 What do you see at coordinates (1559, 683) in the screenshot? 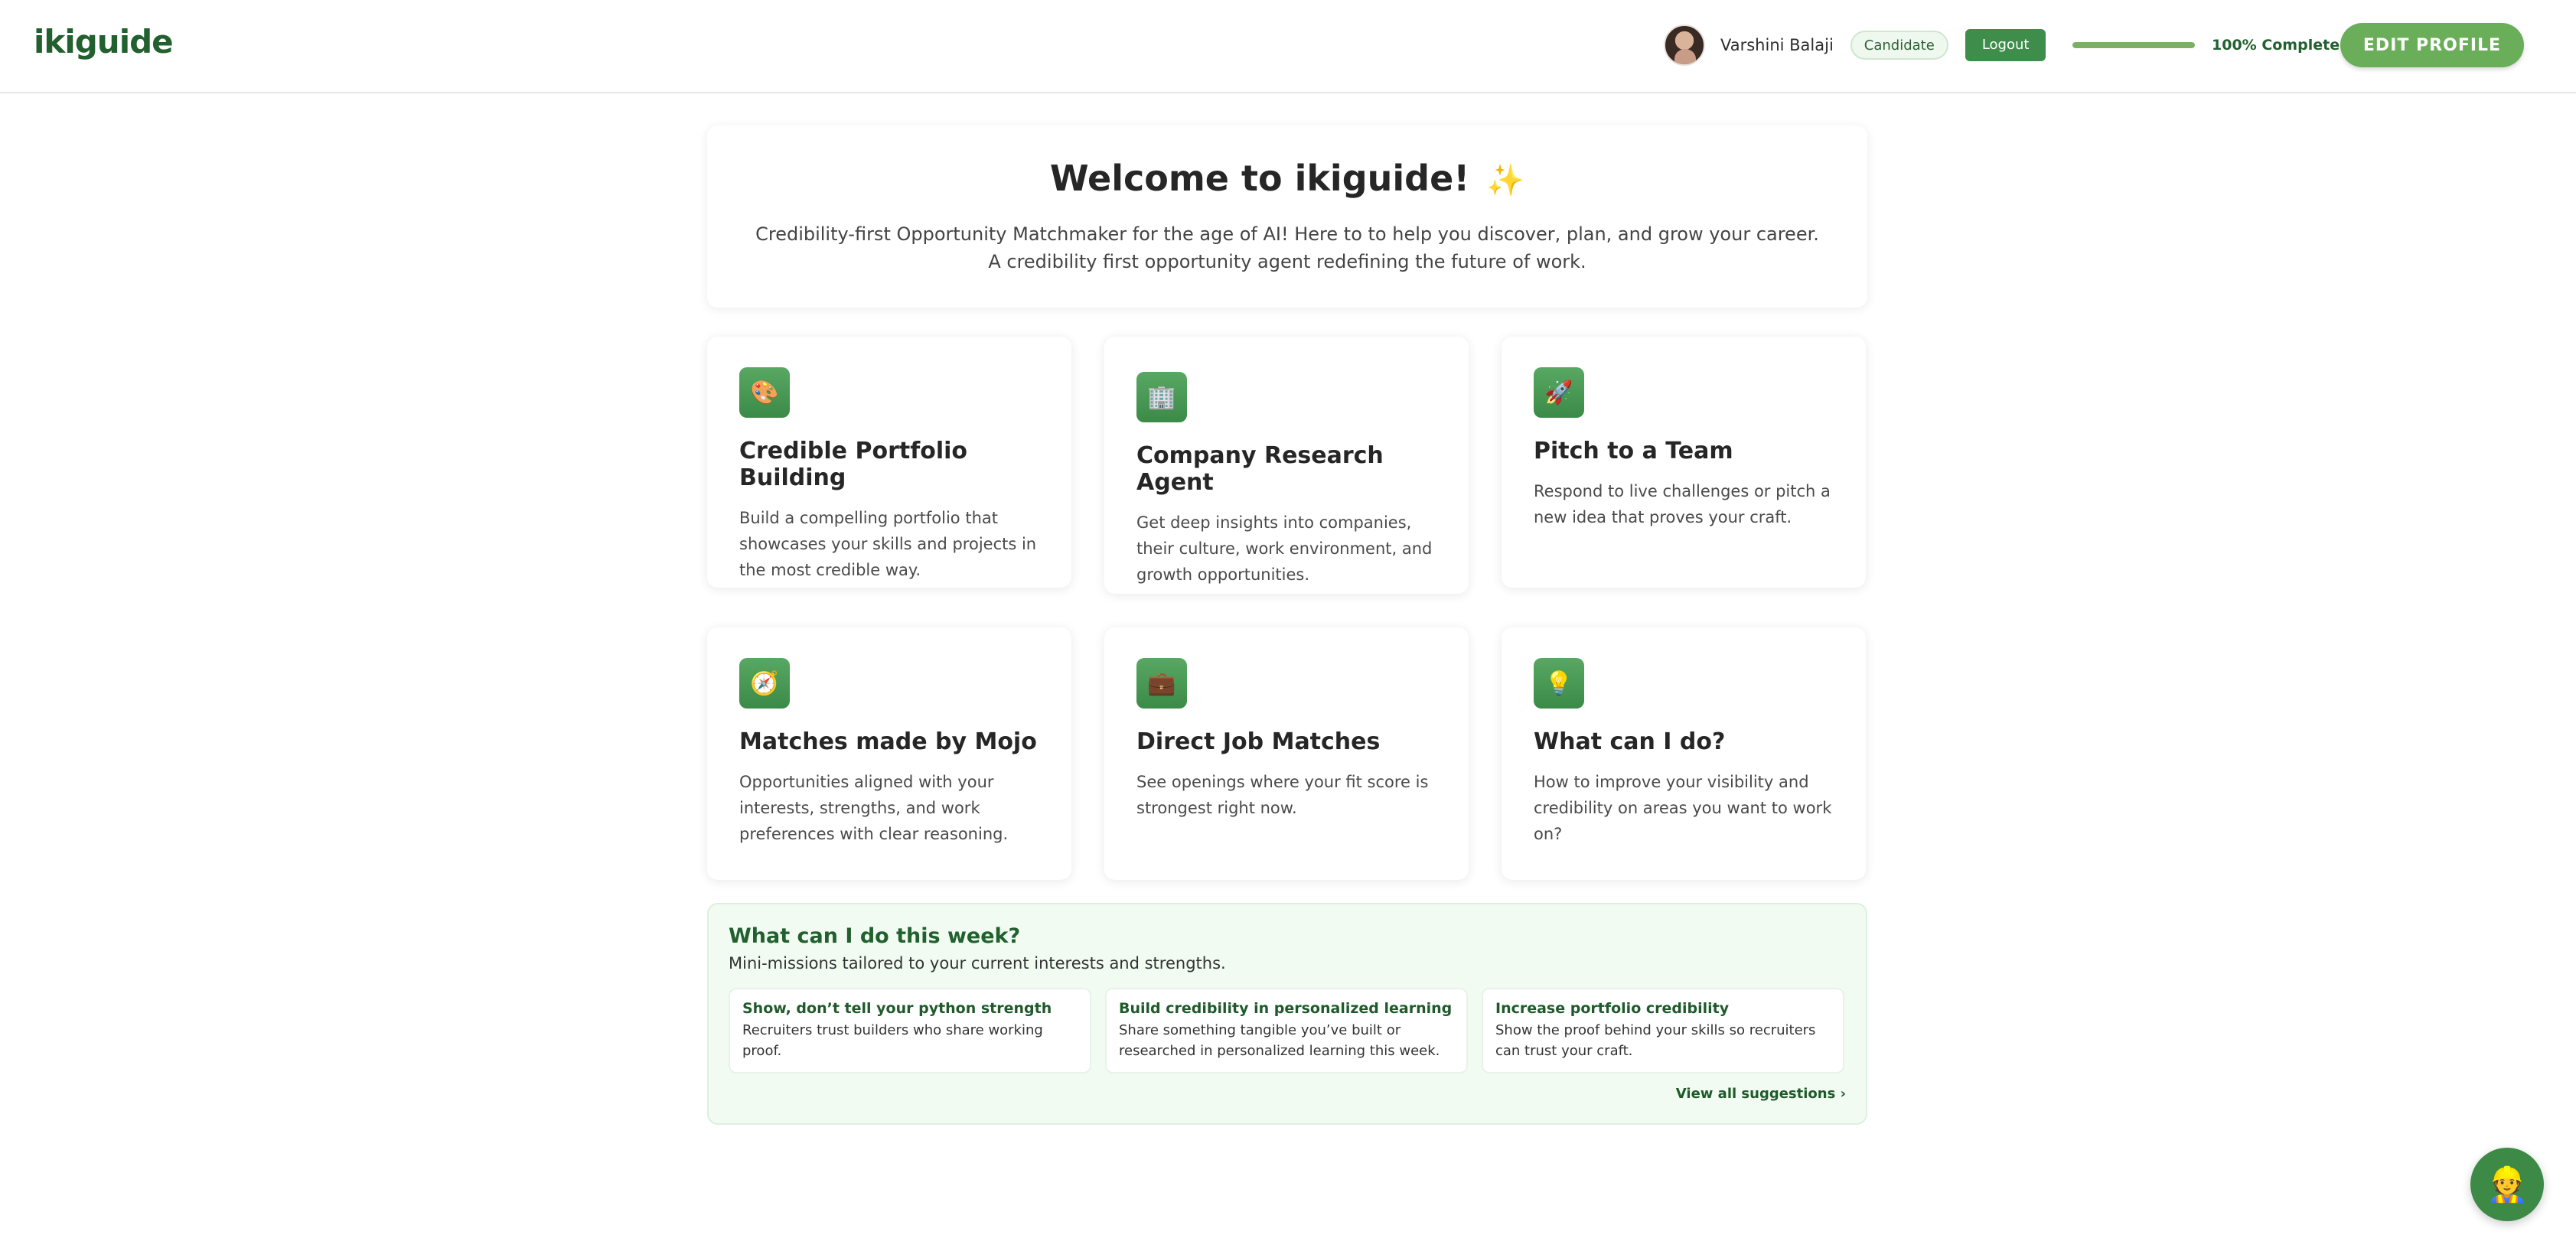
I see `lightbulb-icon: 💡` at bounding box center [1559, 683].